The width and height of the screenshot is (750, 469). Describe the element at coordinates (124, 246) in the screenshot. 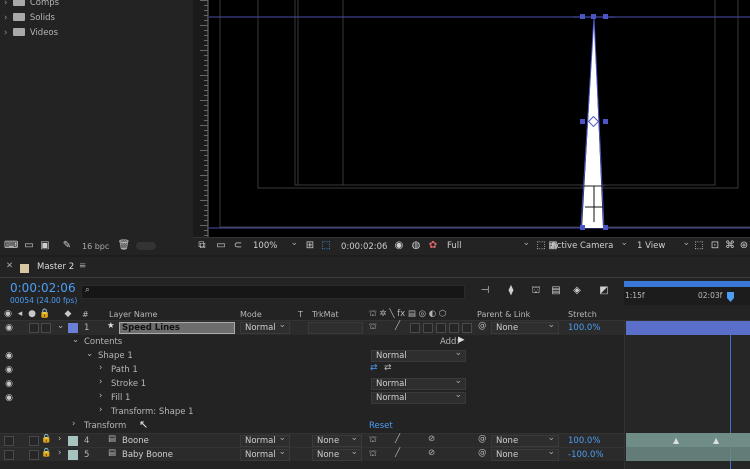

I see `trash-icon: 🗑` at that location.